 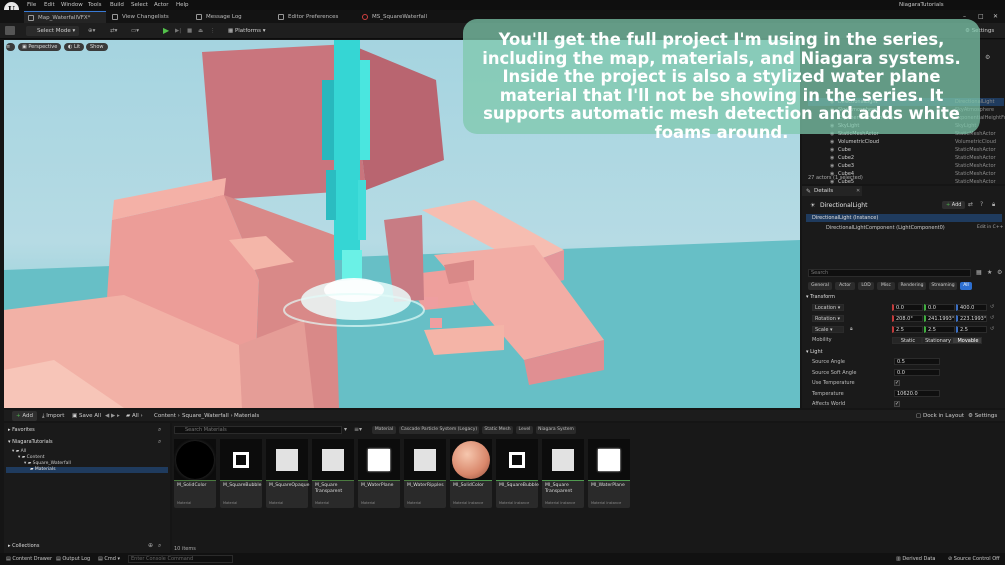 I want to click on collections-header: ▸ Collections, so click(x=23, y=546).